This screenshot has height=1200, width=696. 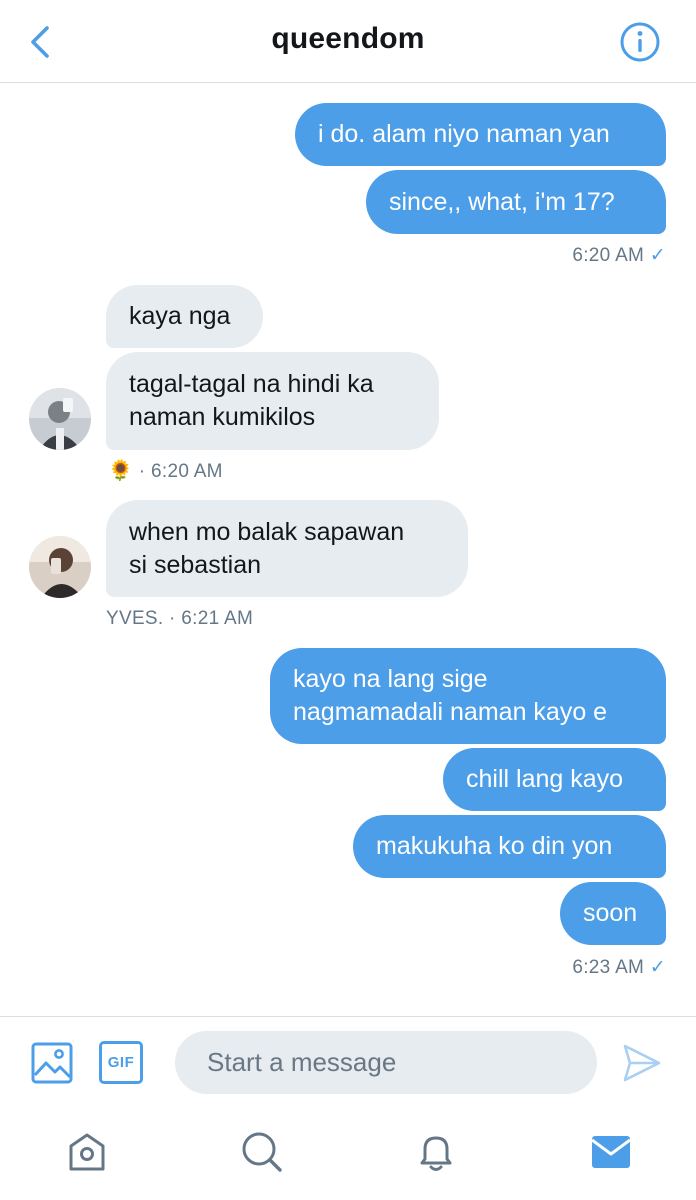 I want to click on send-button, so click(x=642, y=1063).